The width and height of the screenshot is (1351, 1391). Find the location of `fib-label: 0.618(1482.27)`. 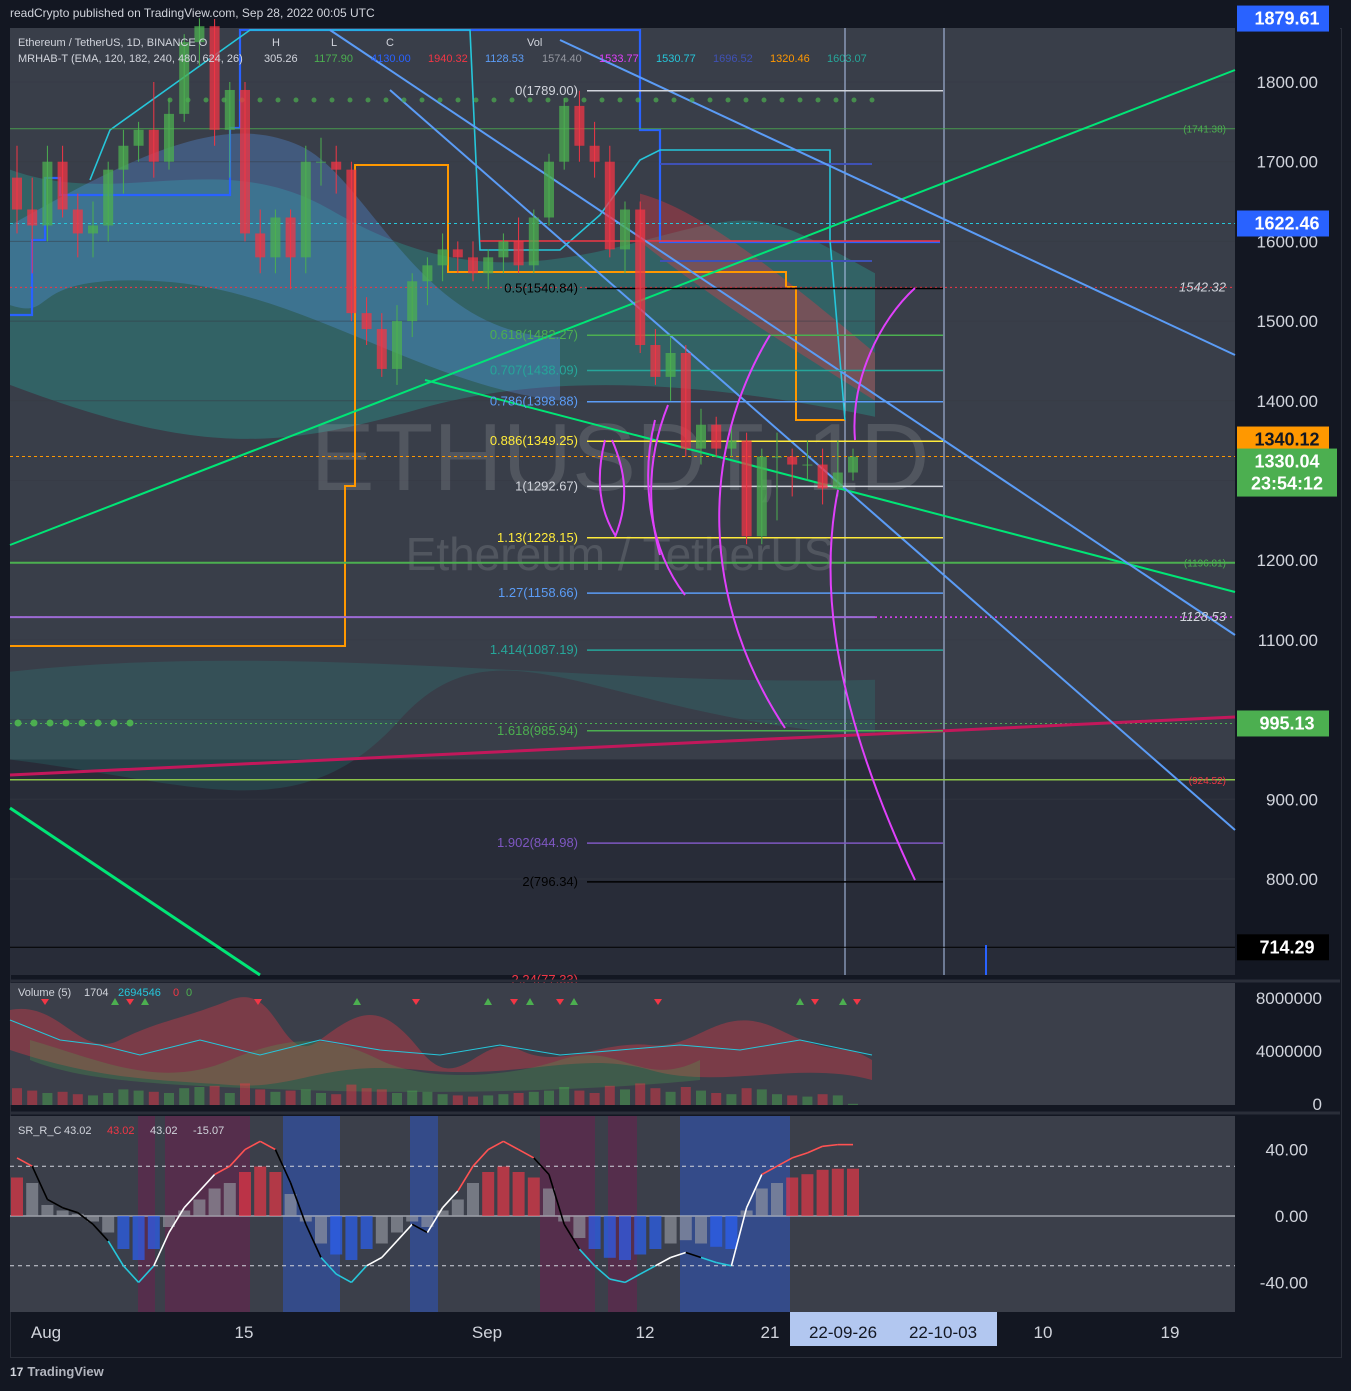

fib-label: 0.618(1482.27) is located at coordinates (534, 334).